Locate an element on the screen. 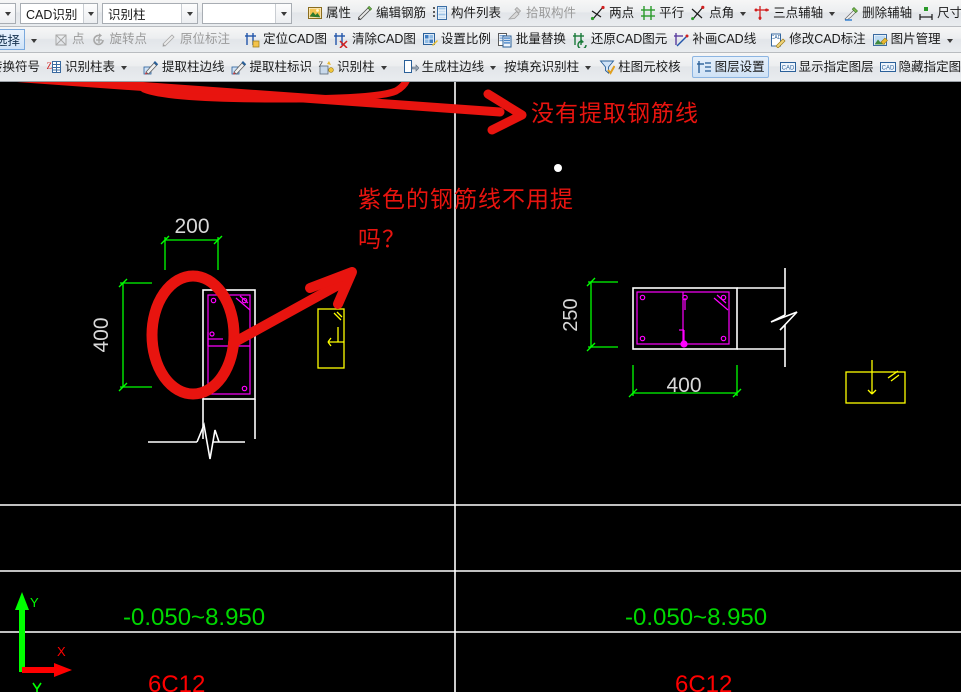 The height and width of the screenshot is (692, 961). recognize-by-fill-dropdown-arrow is located at coordinates (588, 68).